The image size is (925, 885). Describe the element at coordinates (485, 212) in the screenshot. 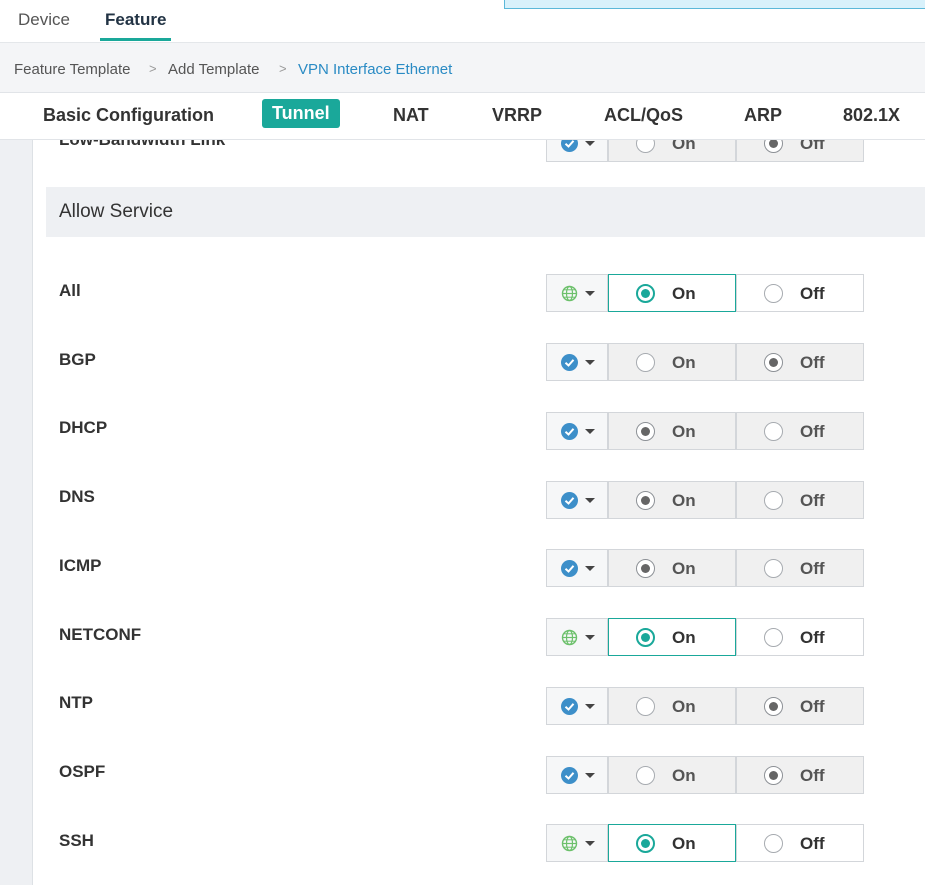

I see `section-header-allow-service: Allow Service` at that location.